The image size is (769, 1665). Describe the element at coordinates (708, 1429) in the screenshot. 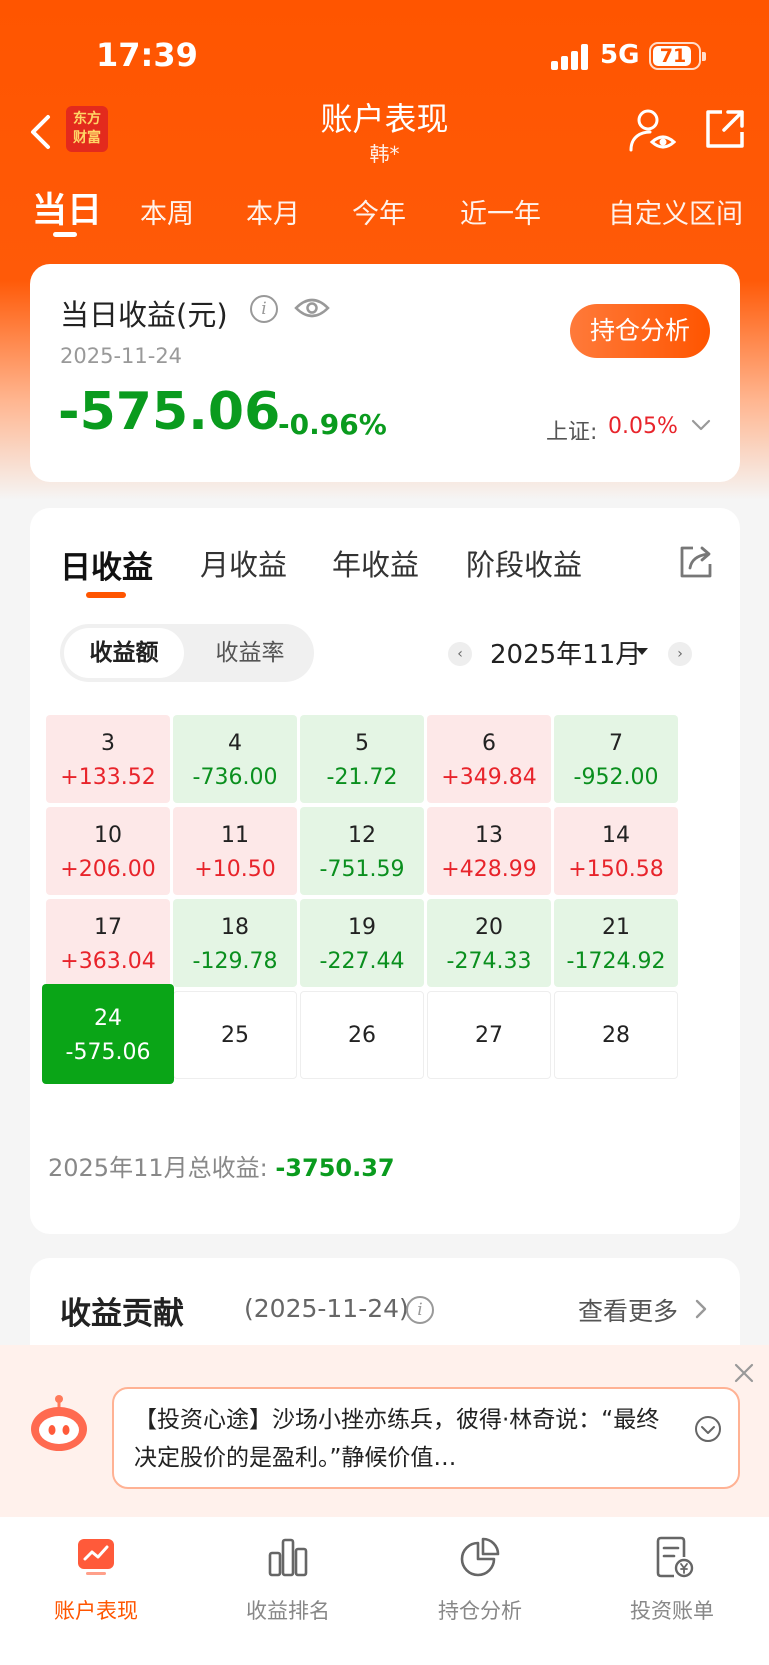

I see `expand-icon` at that location.